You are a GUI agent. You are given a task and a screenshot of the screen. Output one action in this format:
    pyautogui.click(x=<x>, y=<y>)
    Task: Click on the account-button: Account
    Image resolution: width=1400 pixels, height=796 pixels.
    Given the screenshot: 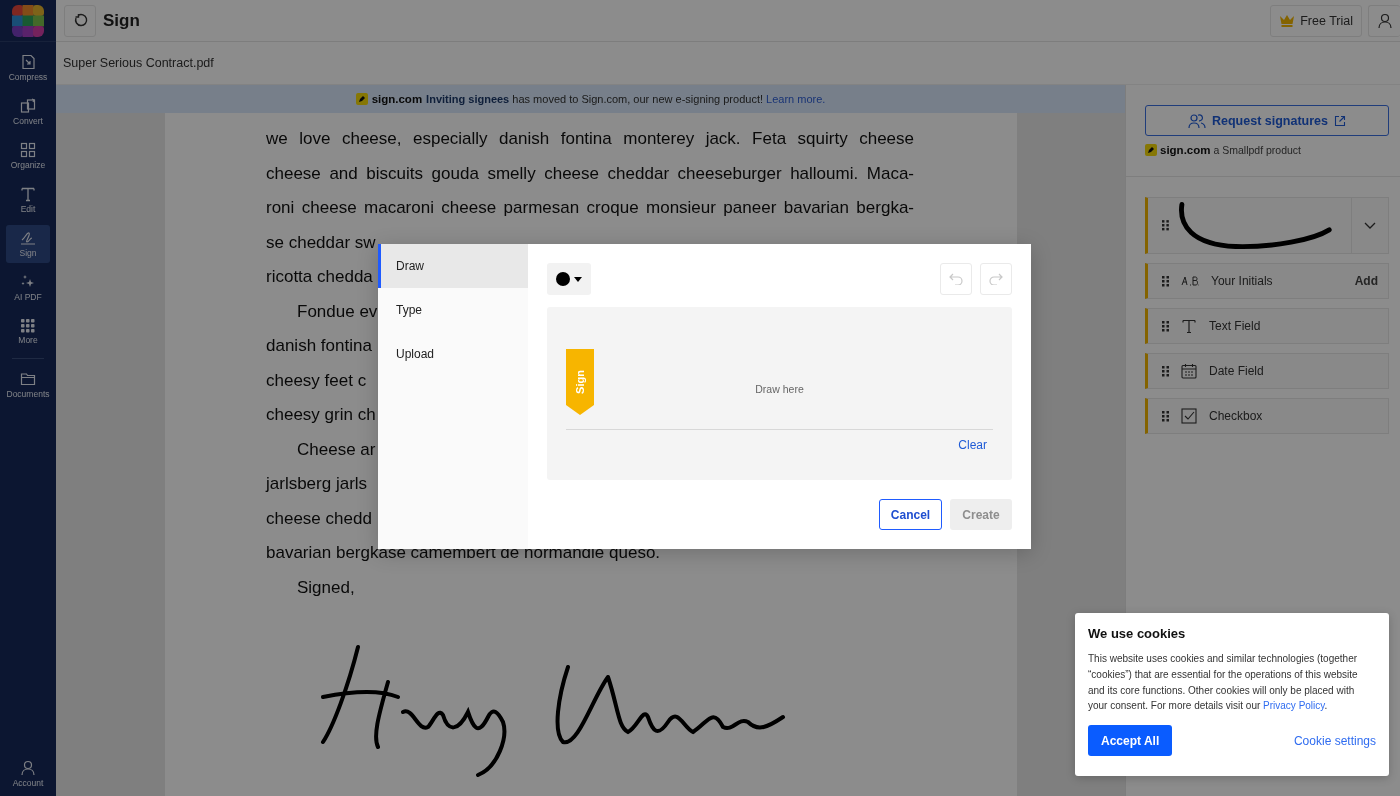 What is the action you would take?
    pyautogui.click(x=28, y=774)
    